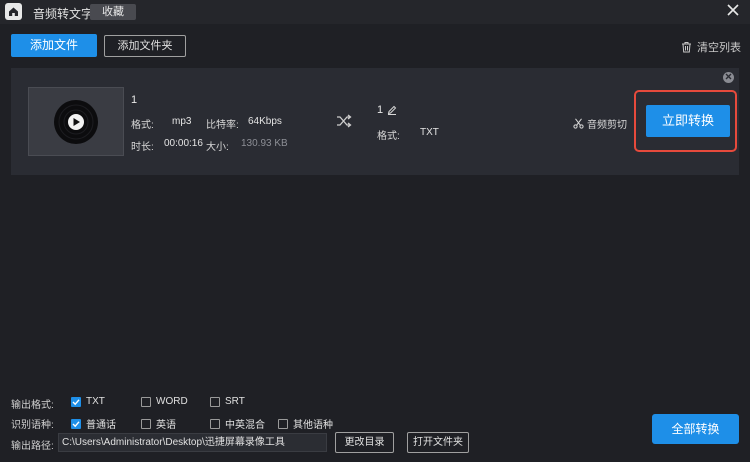 This screenshot has height=462, width=750. I want to click on add-file-button: 添加文件, so click(54, 45).